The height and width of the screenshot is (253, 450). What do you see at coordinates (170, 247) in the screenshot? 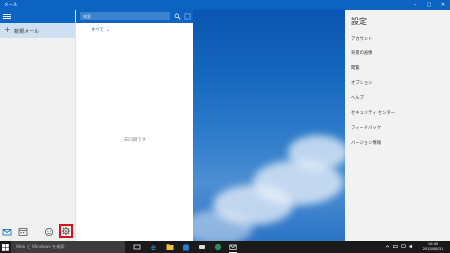
I see `file-explorer-icon` at bounding box center [170, 247].